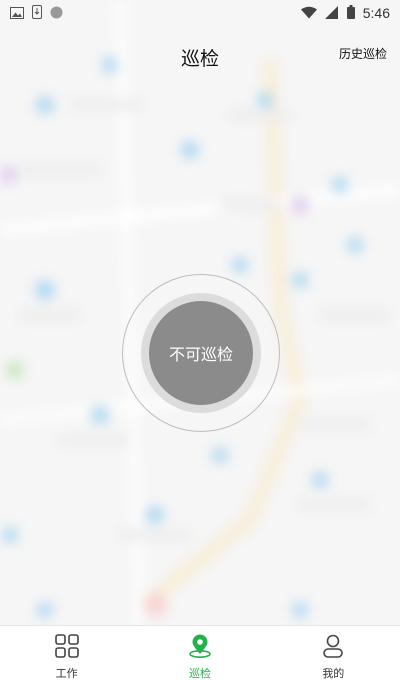 The image size is (400, 680). What do you see at coordinates (66, 674) in the screenshot?
I see `tab-work-label: 工作` at bounding box center [66, 674].